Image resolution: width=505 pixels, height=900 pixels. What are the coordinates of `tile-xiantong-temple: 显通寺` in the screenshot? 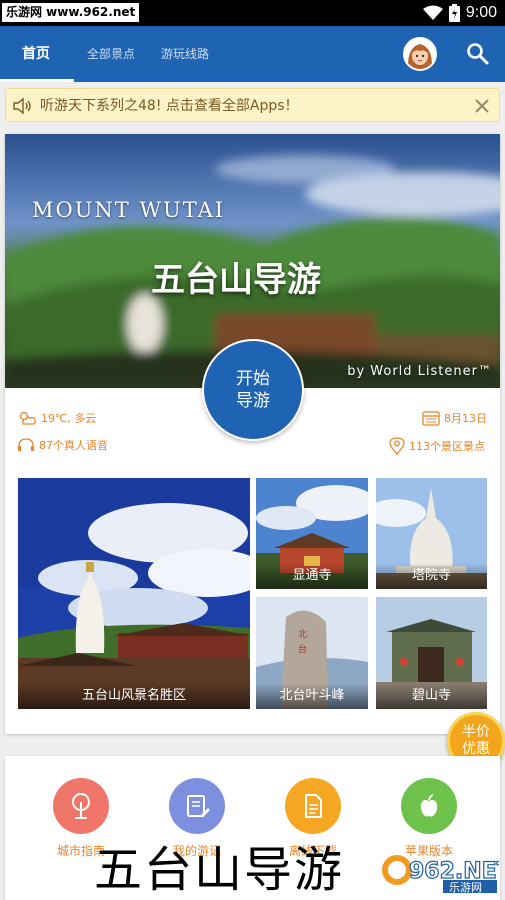 It's located at (312, 533).